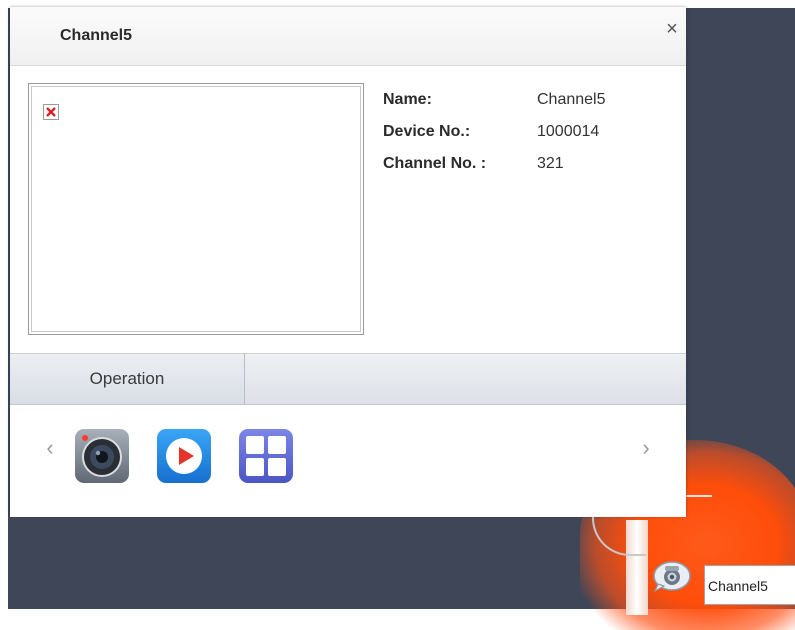 The height and width of the screenshot is (630, 795). Describe the element at coordinates (50, 448) in the screenshot. I see `chevron-left-icon: ‹` at that location.